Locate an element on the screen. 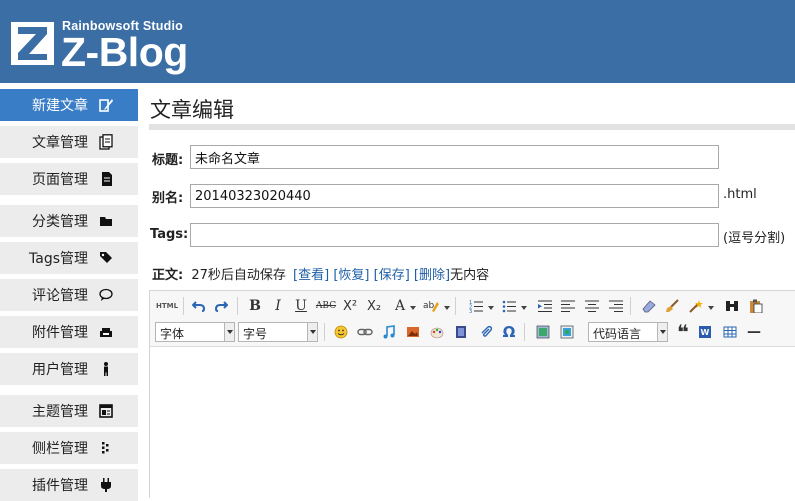  zblog-logo-icon is located at coordinates (32, 43).